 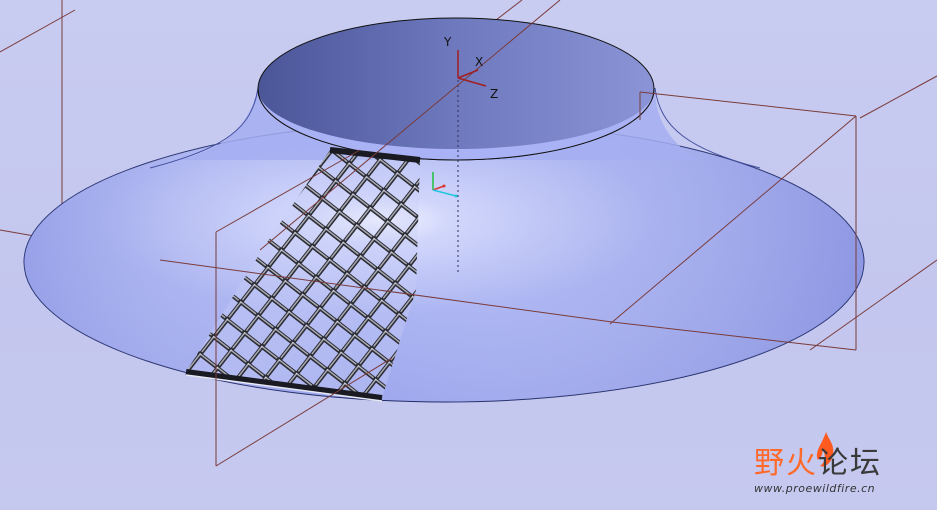 I want to click on csys-z-label: Z, so click(x=494, y=94).